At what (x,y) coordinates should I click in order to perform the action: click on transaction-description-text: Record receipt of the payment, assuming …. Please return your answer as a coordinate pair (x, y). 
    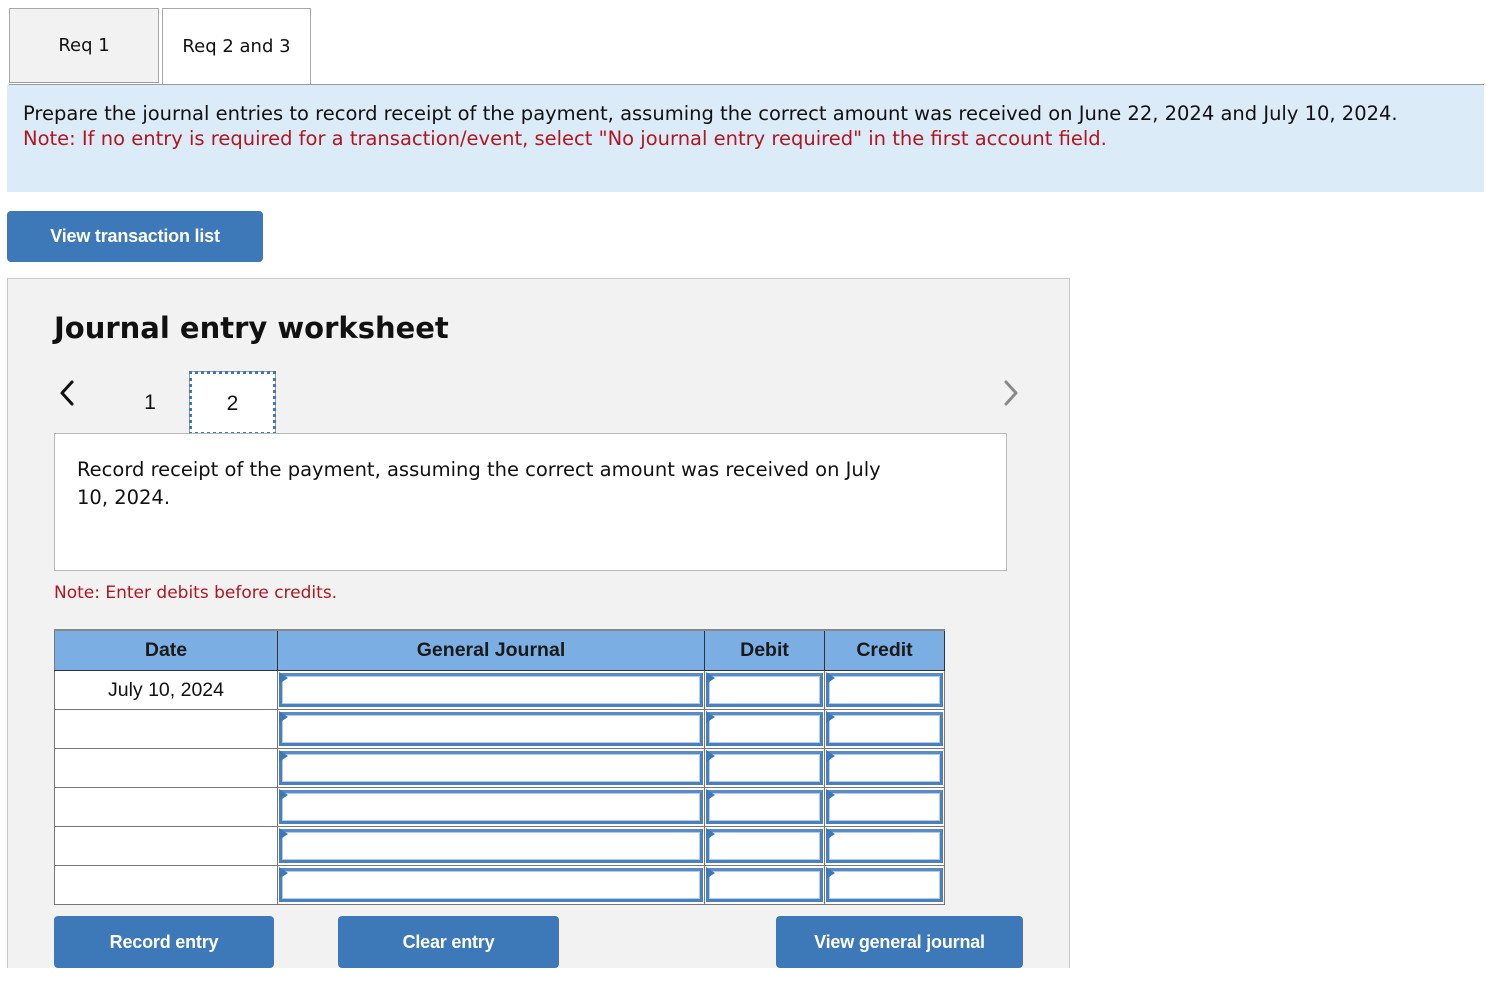
    Looking at the image, I should click on (479, 483).